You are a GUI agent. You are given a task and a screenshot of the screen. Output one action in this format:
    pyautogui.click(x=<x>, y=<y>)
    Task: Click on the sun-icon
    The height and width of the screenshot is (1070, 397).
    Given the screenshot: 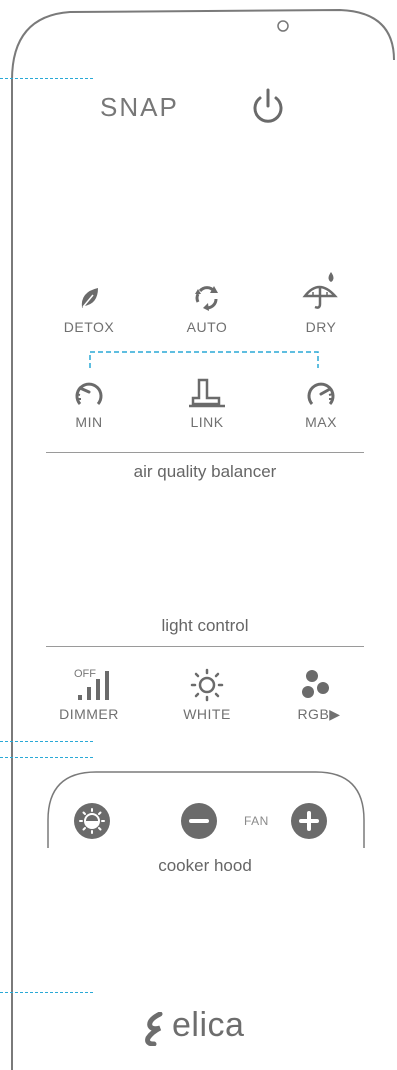 What is the action you would take?
    pyautogui.click(x=207, y=685)
    